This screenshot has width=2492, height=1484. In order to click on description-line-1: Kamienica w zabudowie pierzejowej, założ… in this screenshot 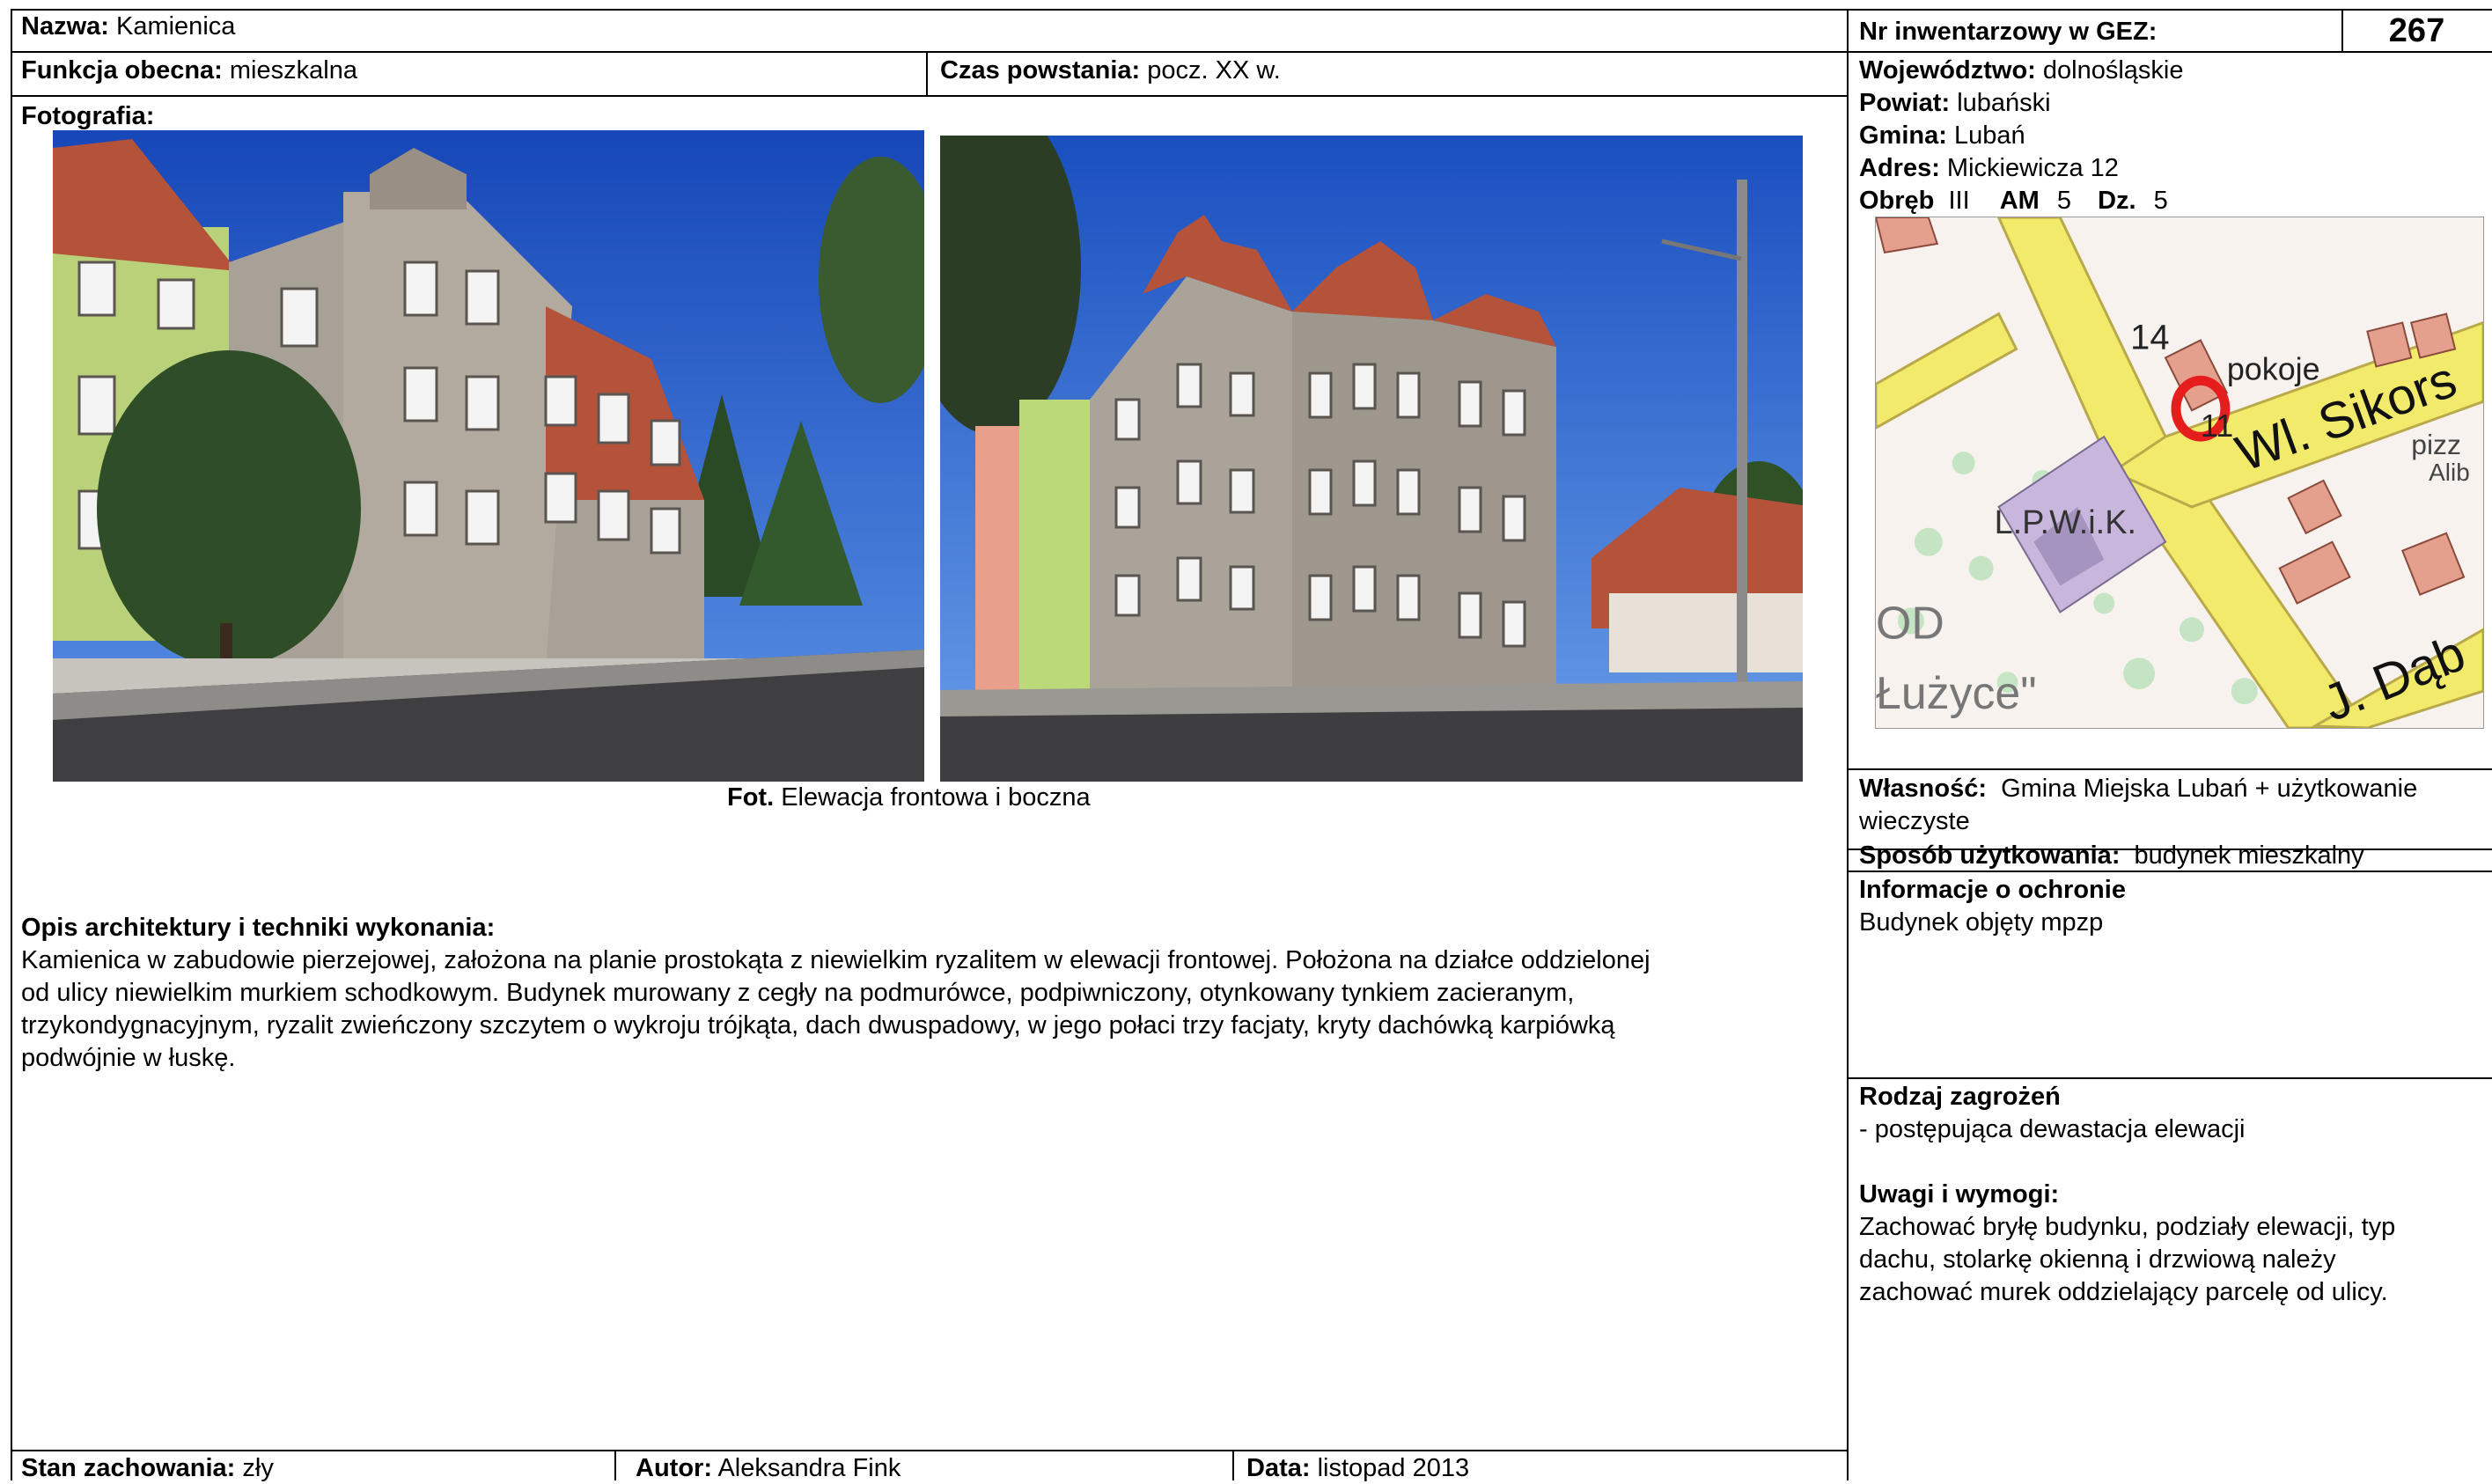, I will do `click(836, 960)`.